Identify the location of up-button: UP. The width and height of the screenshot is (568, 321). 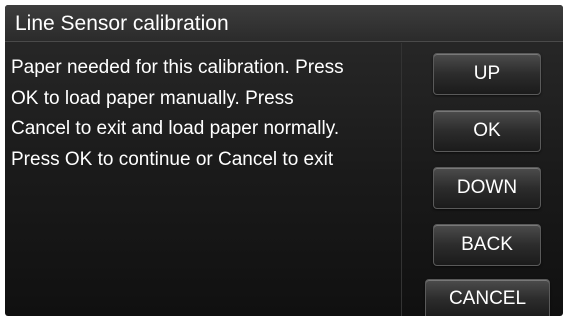
(487, 74).